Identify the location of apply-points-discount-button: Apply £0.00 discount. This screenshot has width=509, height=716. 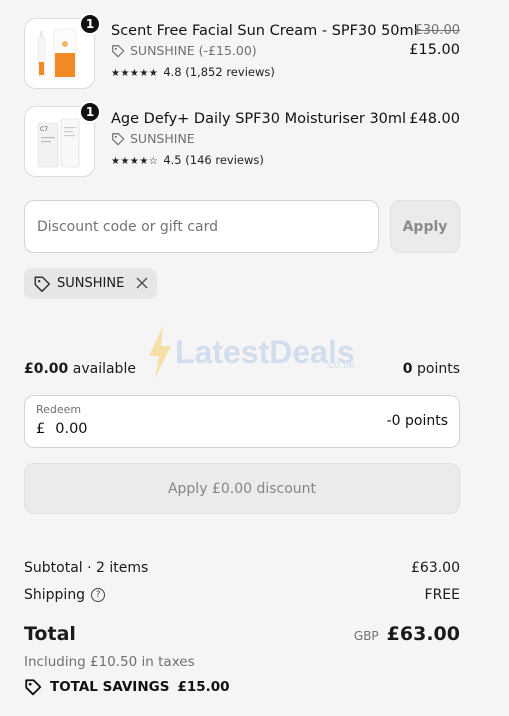
(242, 488).